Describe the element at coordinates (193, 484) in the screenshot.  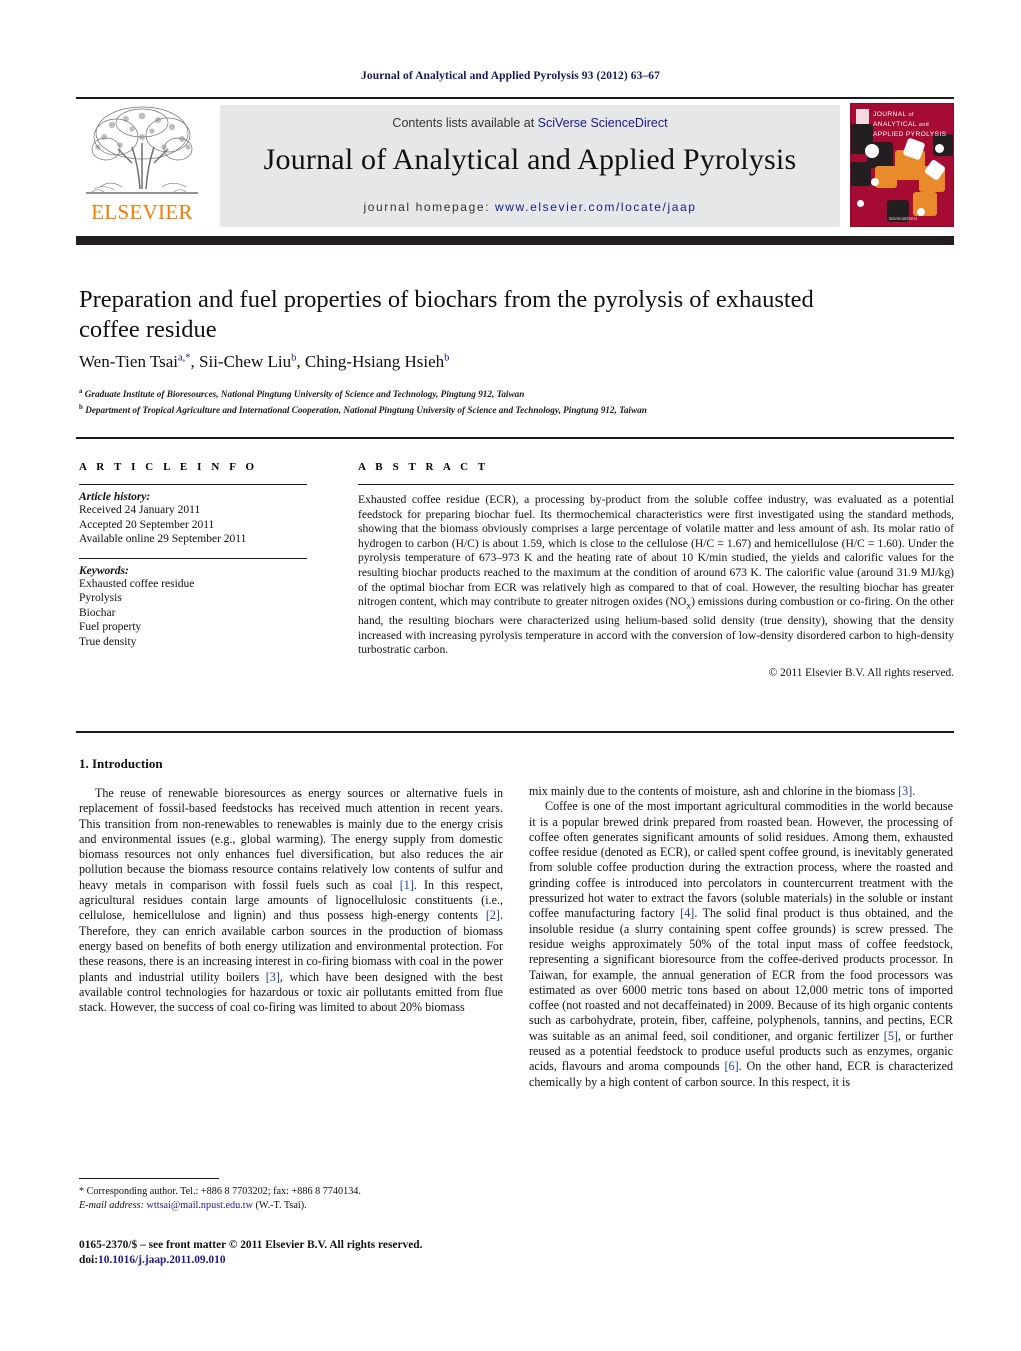
I see `article-info-rule` at that location.